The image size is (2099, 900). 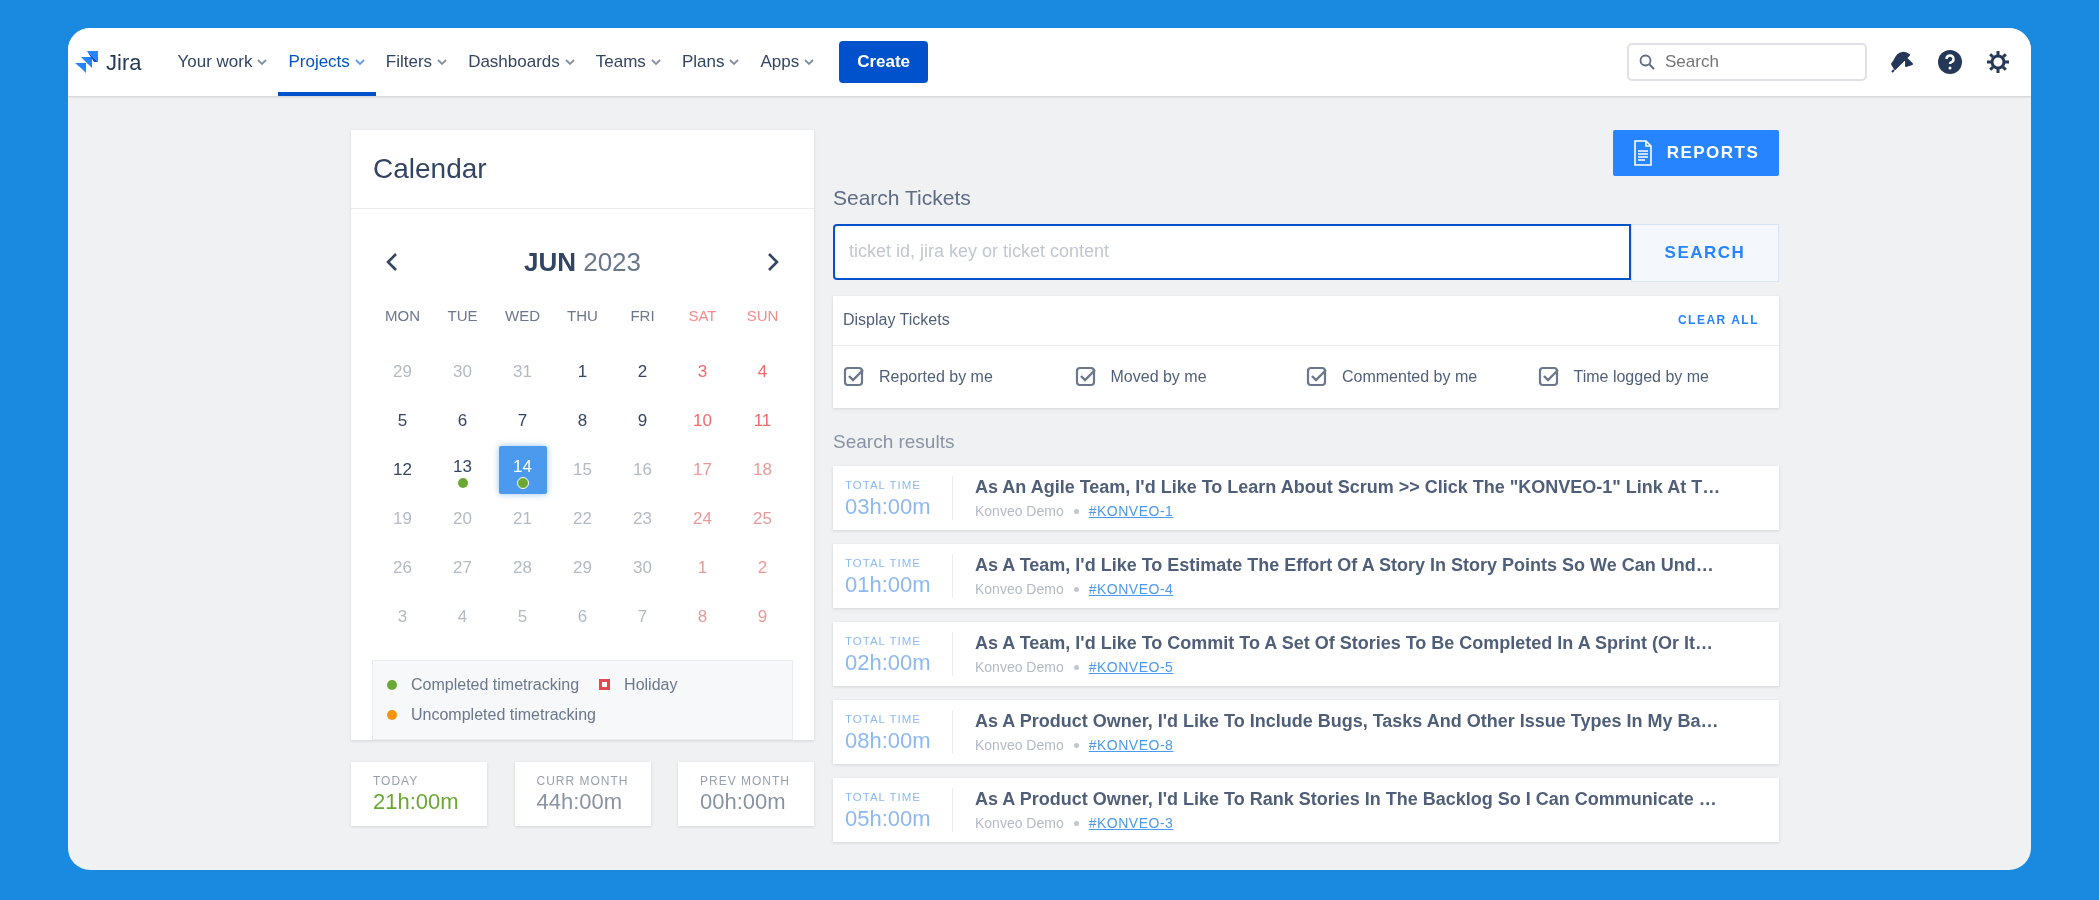 I want to click on checkbox-label: Time logged by me, so click(x=1641, y=376).